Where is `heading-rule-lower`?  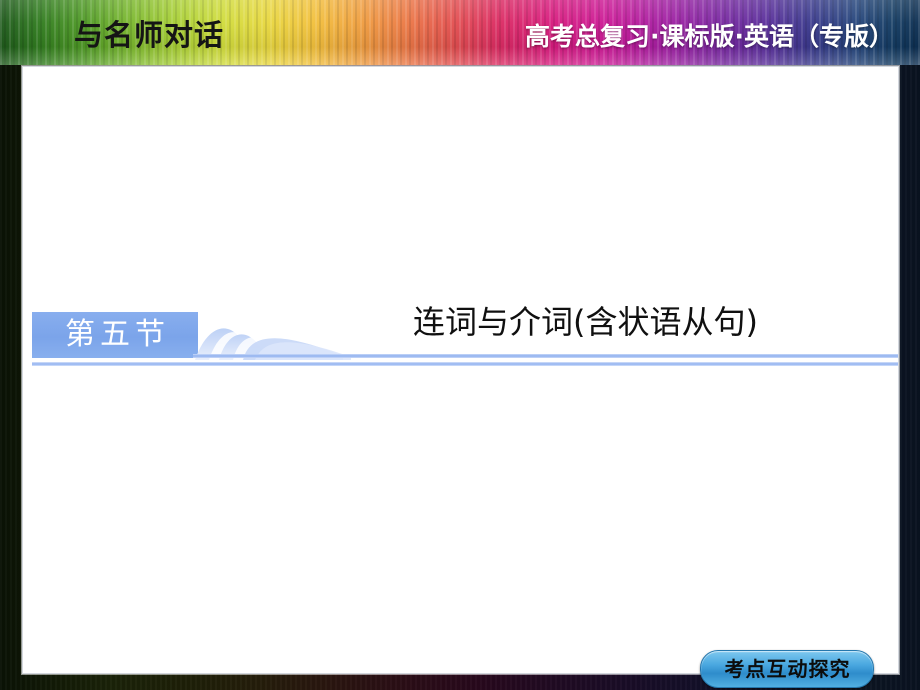 heading-rule-lower is located at coordinates (465, 364).